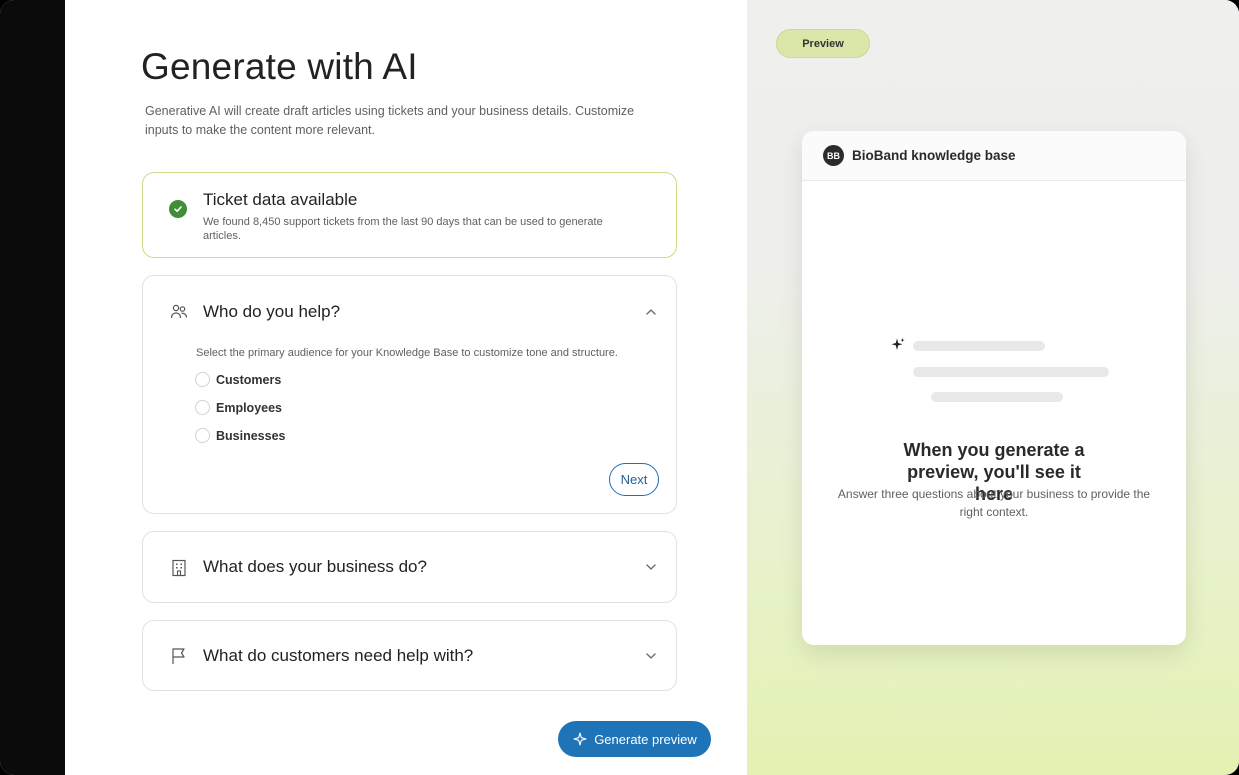 Image resolution: width=1239 pixels, height=775 pixels. Describe the element at coordinates (651, 312) in the screenshot. I see `chevron-up-icon` at that location.